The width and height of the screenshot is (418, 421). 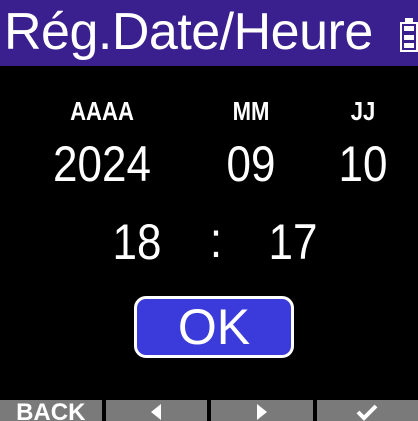 I want to click on back-button-label: BACK, so click(x=51, y=410).